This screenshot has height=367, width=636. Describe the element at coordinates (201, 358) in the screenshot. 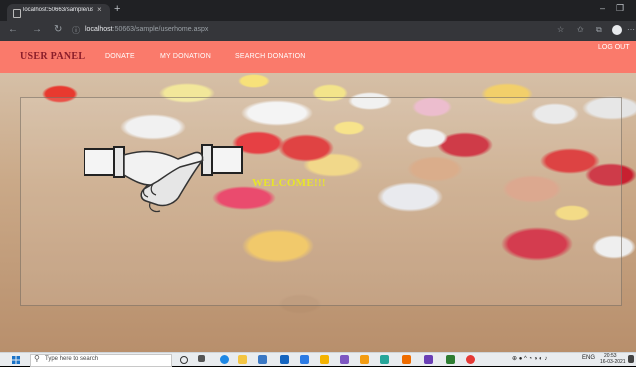

I see `task-view-icon` at that location.